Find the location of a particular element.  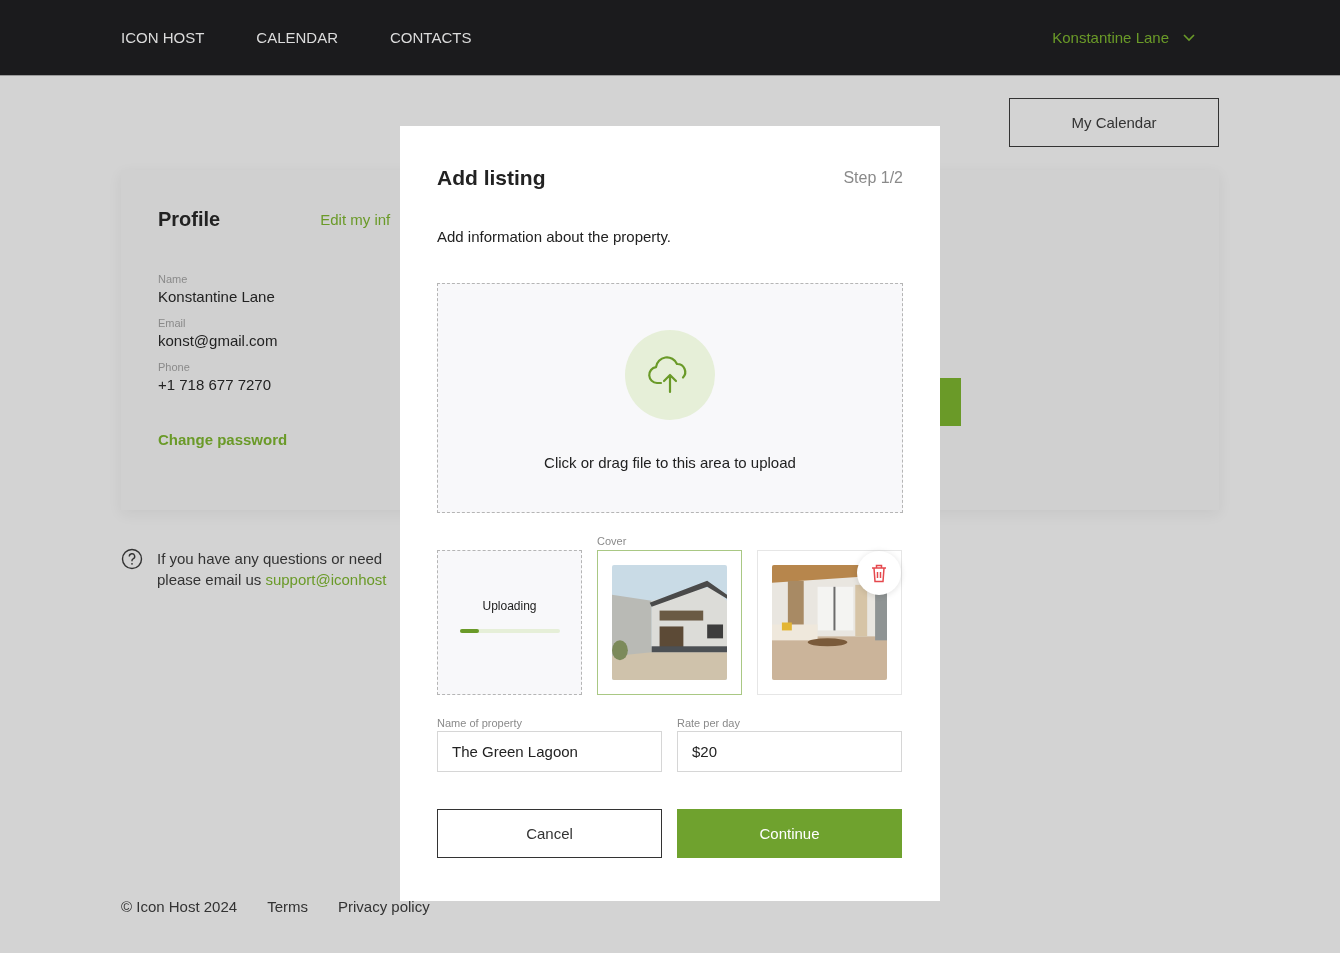

my-calendar-button: My Calendar is located at coordinates (1114, 122).